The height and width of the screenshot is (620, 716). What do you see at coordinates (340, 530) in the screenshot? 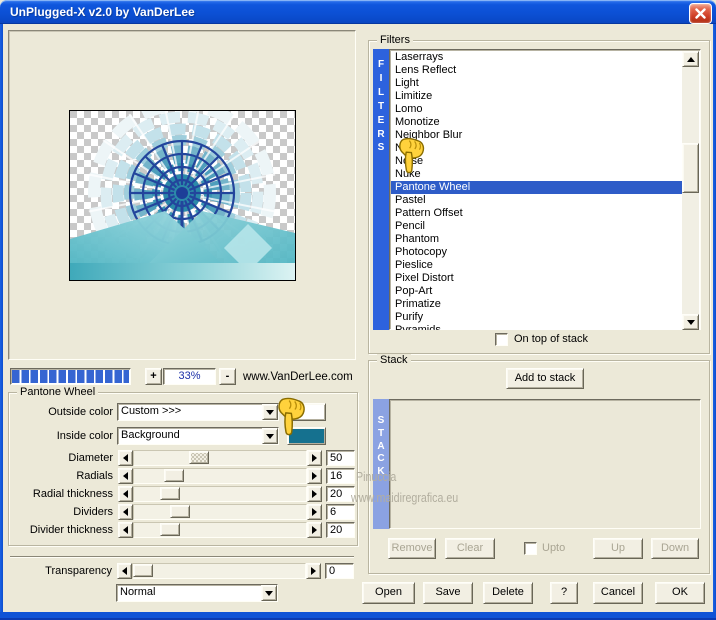
I see `slider-value-input: 20` at bounding box center [340, 530].